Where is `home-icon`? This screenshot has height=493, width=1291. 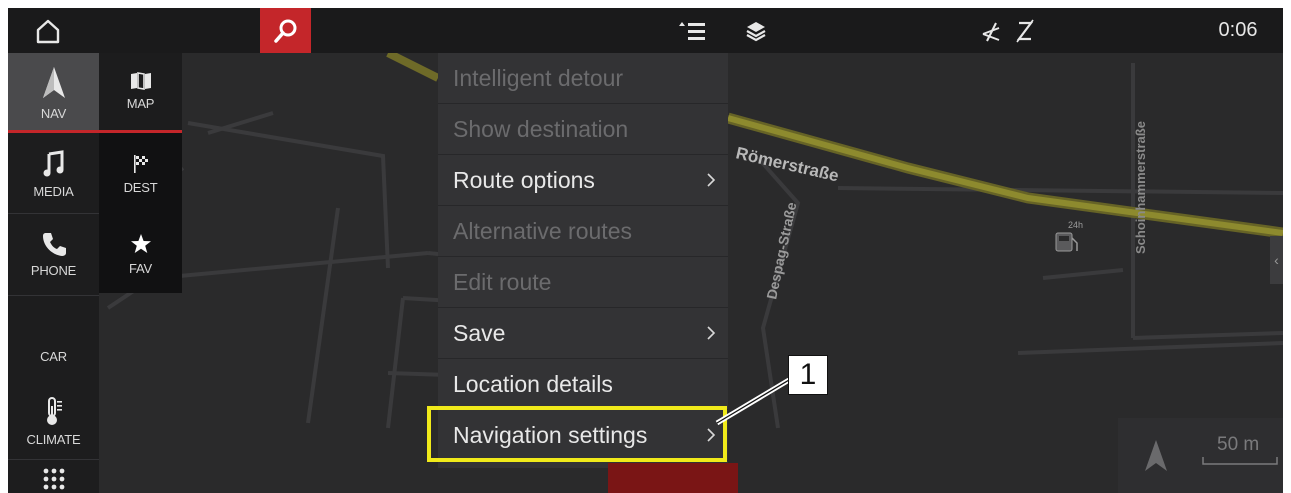 home-icon is located at coordinates (48, 31).